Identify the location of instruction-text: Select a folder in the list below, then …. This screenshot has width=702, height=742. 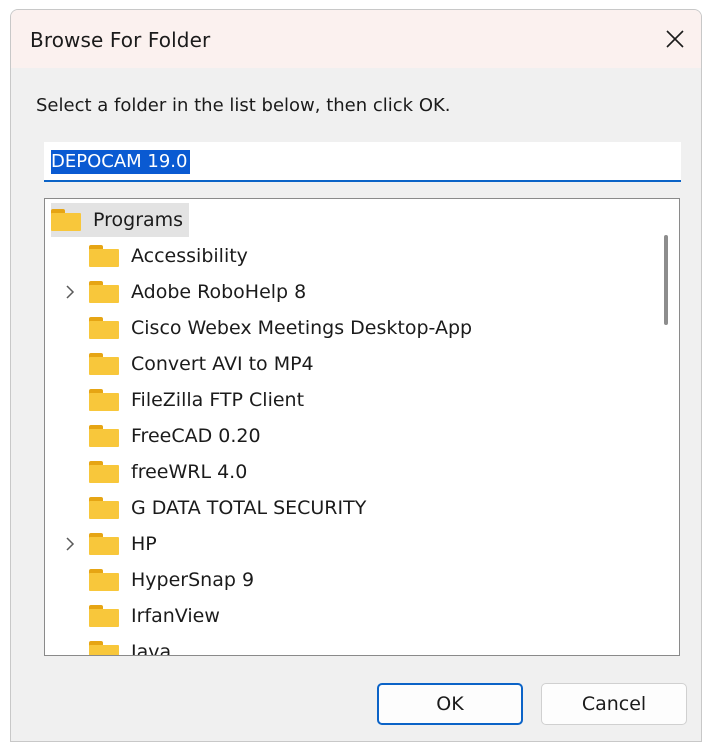
(243, 105).